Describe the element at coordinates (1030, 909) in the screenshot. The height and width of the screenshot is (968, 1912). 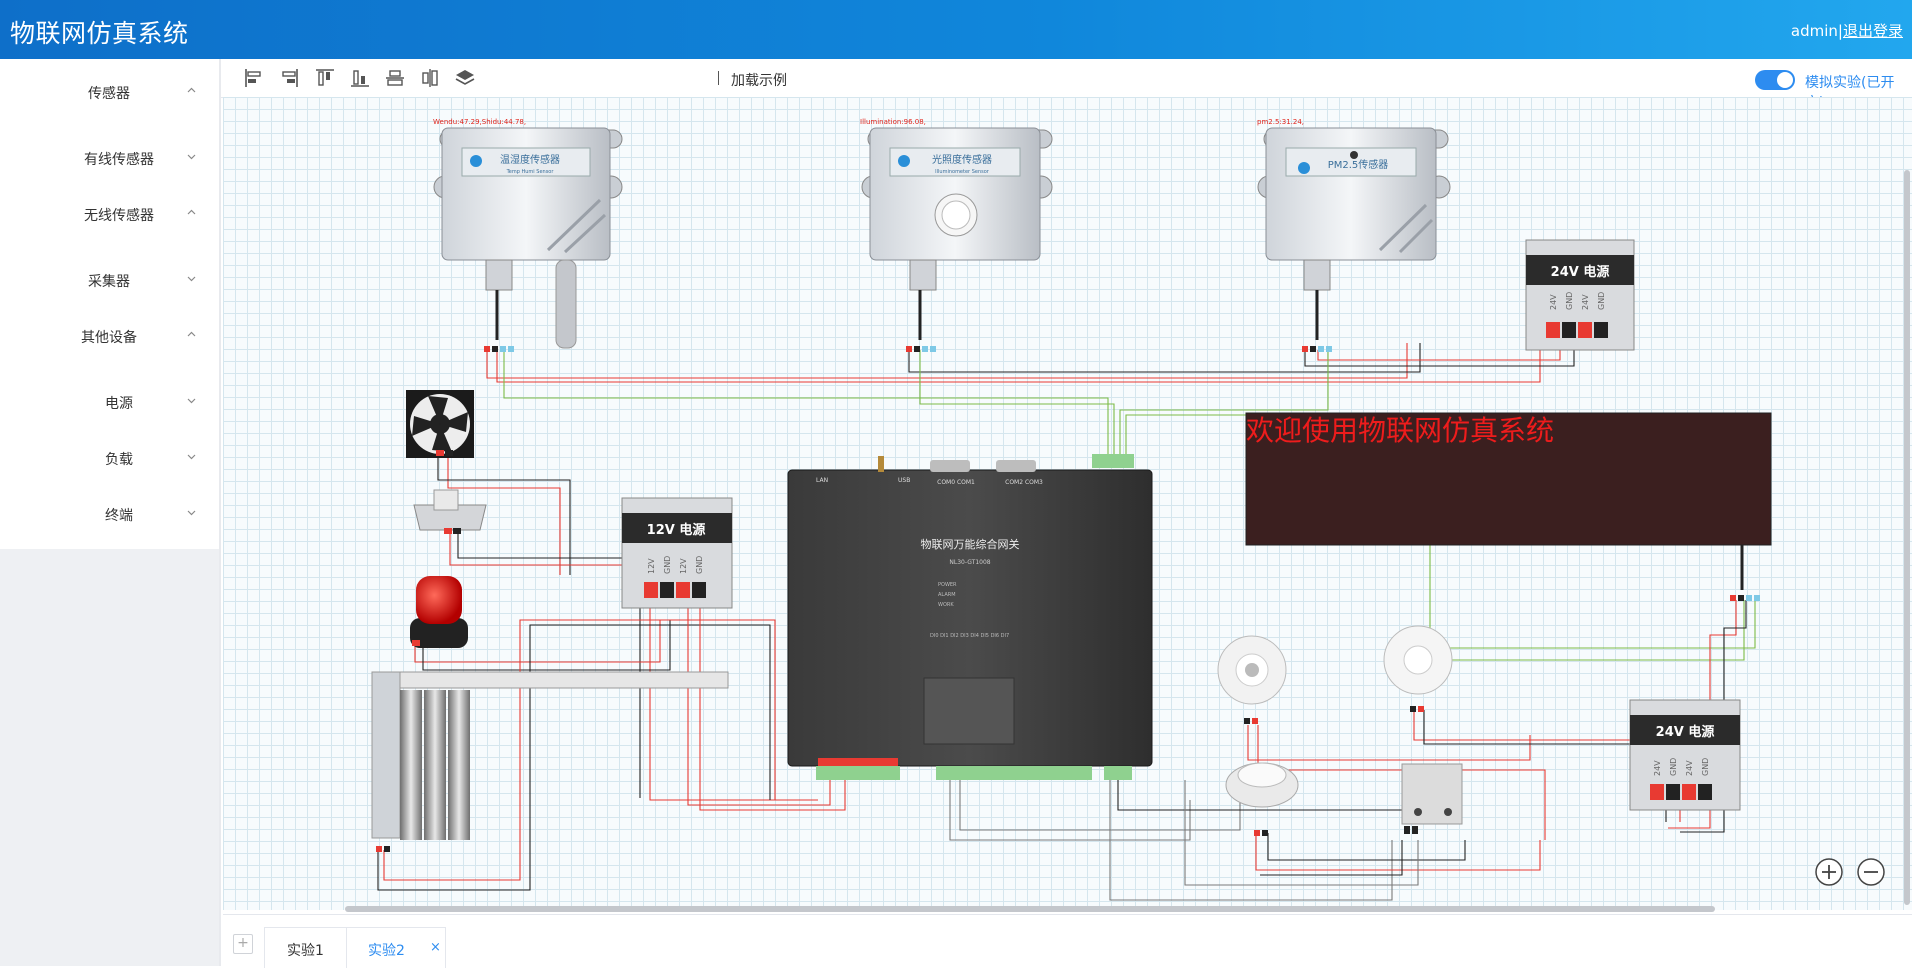
I see `horizontal-scrollbar` at that location.